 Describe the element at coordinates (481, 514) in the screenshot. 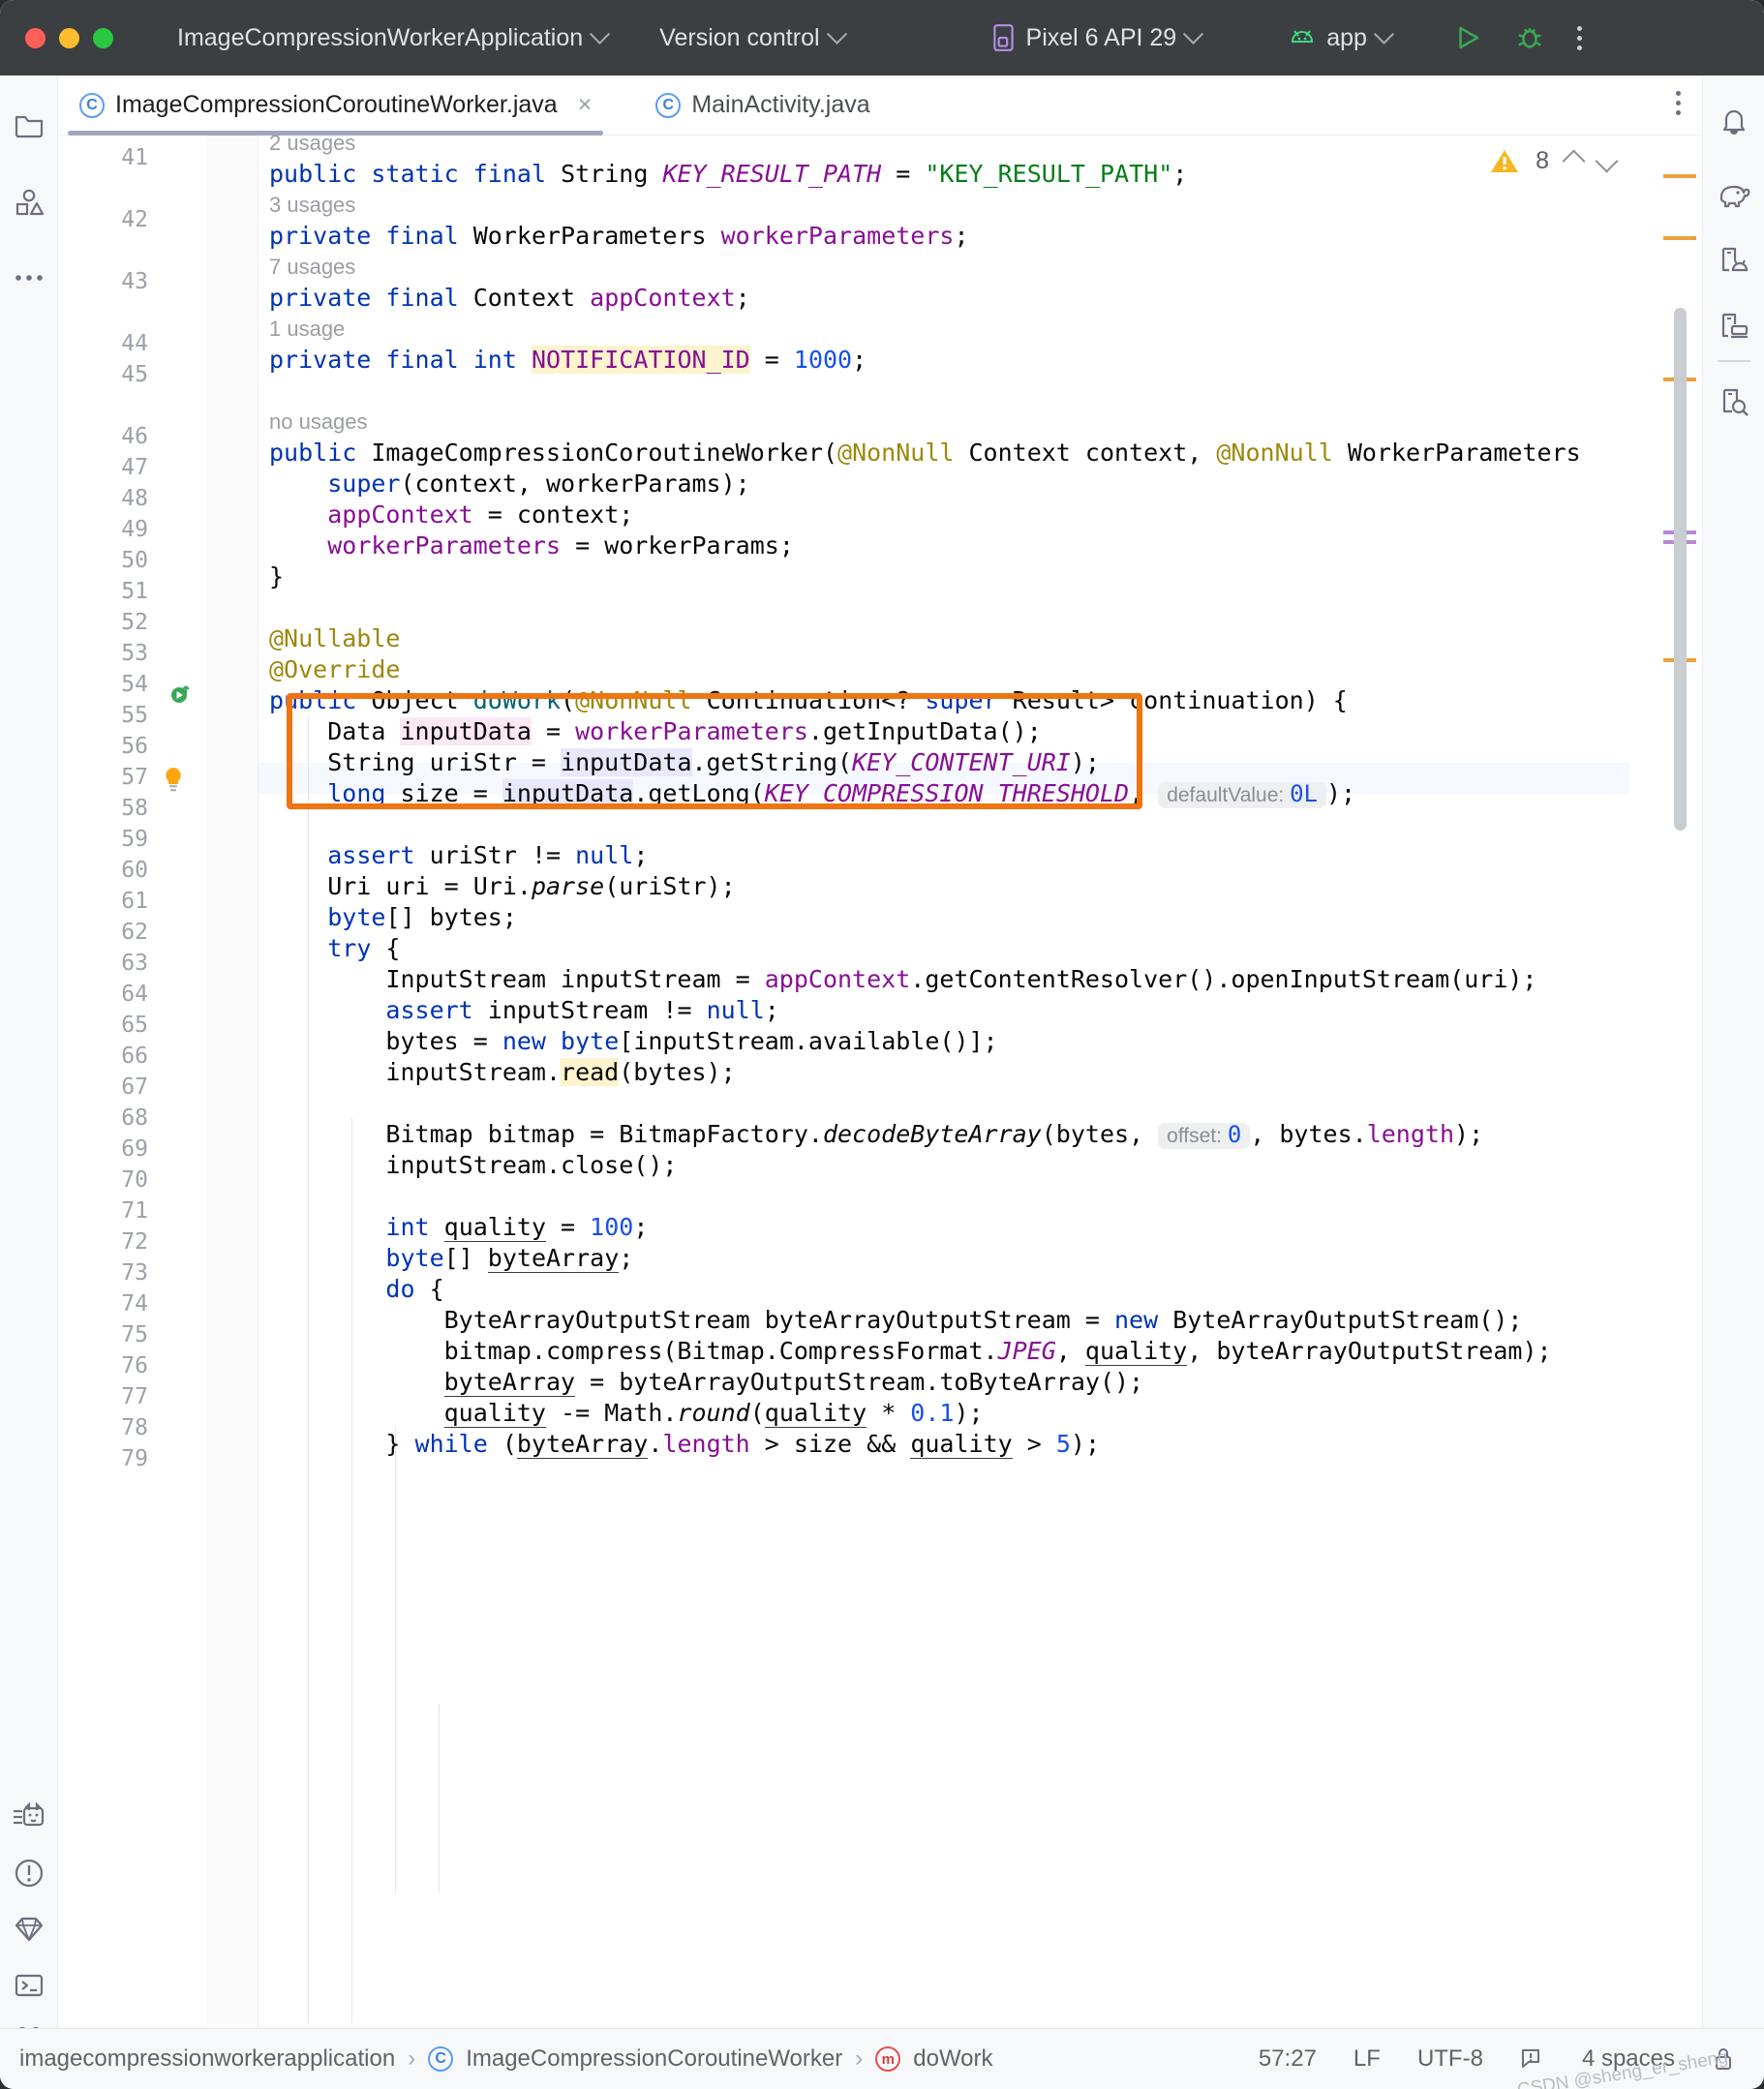

I see `code-line-48: appContext = context;` at that location.